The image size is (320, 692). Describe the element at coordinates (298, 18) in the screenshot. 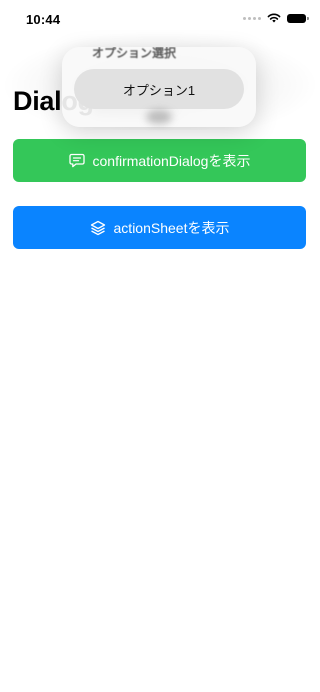

I see `battery-icon` at that location.